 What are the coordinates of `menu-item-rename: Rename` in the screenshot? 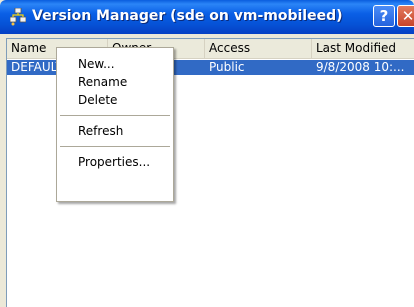 It's located at (115, 82).